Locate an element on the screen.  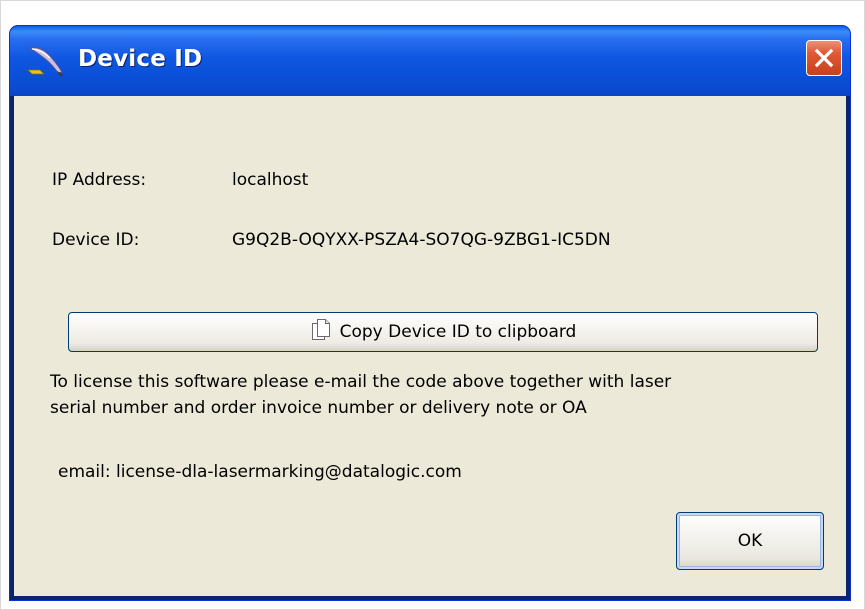
ok-button: OK is located at coordinates (750, 541).